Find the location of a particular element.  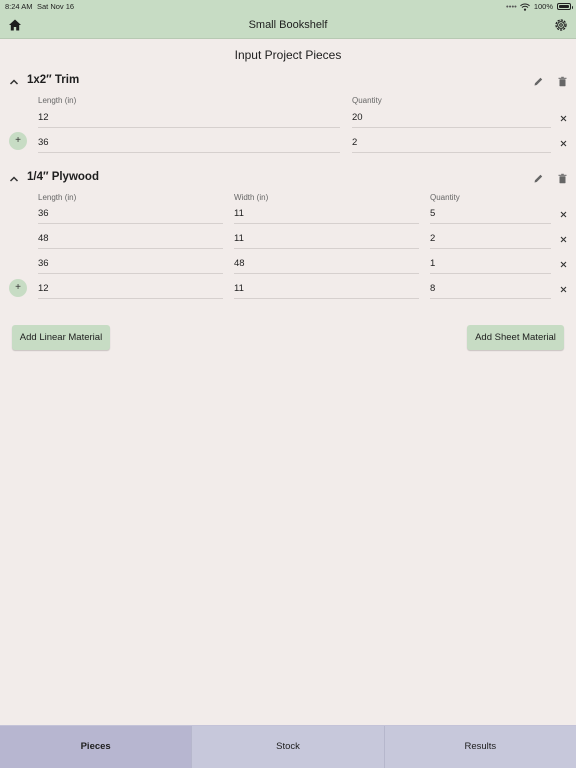

add-linear-material-button: Add Linear Material is located at coordinates (61, 337).